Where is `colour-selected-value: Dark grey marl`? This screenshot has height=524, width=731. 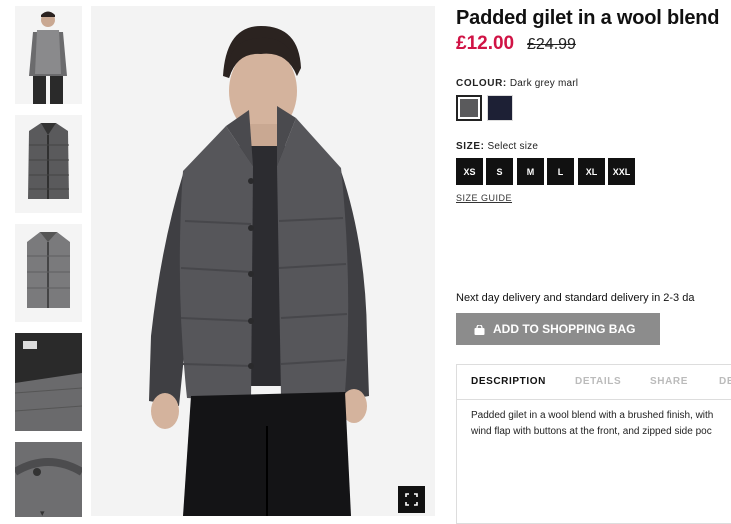 colour-selected-value: Dark grey marl is located at coordinates (544, 83).